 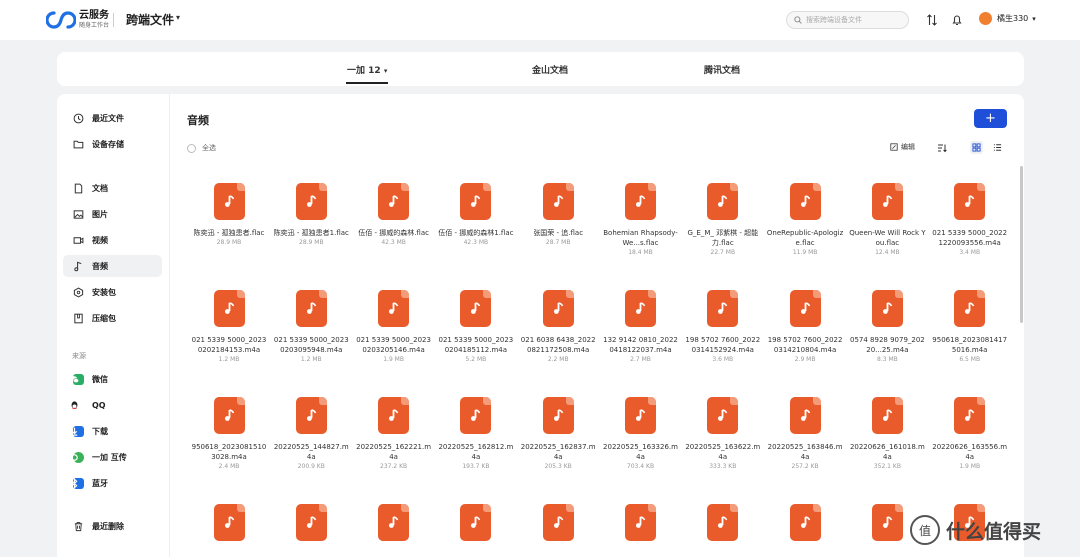 I want to click on cloud-logo-icon, so click(x=61, y=20).